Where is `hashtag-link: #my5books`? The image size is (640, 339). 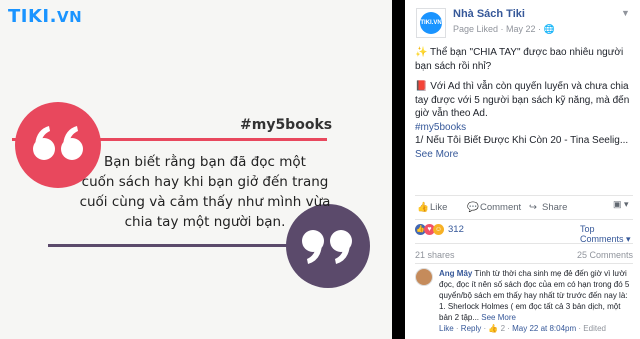 hashtag-link: #my5books is located at coordinates (440, 127).